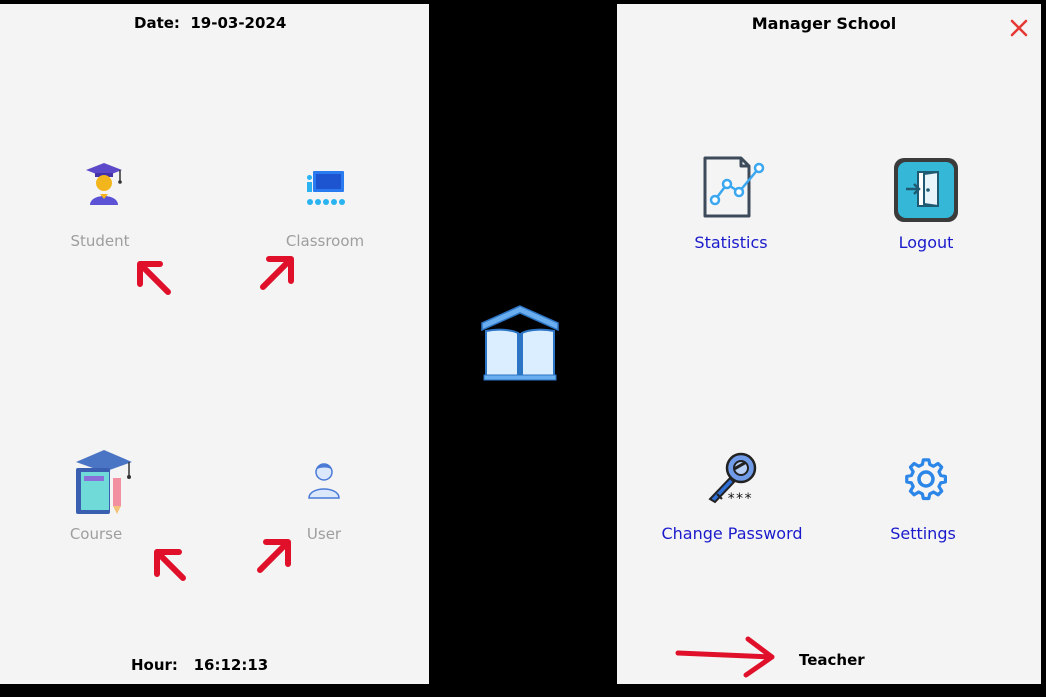 This screenshot has height=697, width=1046. What do you see at coordinates (100, 241) in the screenshot?
I see `student-label: Student` at bounding box center [100, 241].